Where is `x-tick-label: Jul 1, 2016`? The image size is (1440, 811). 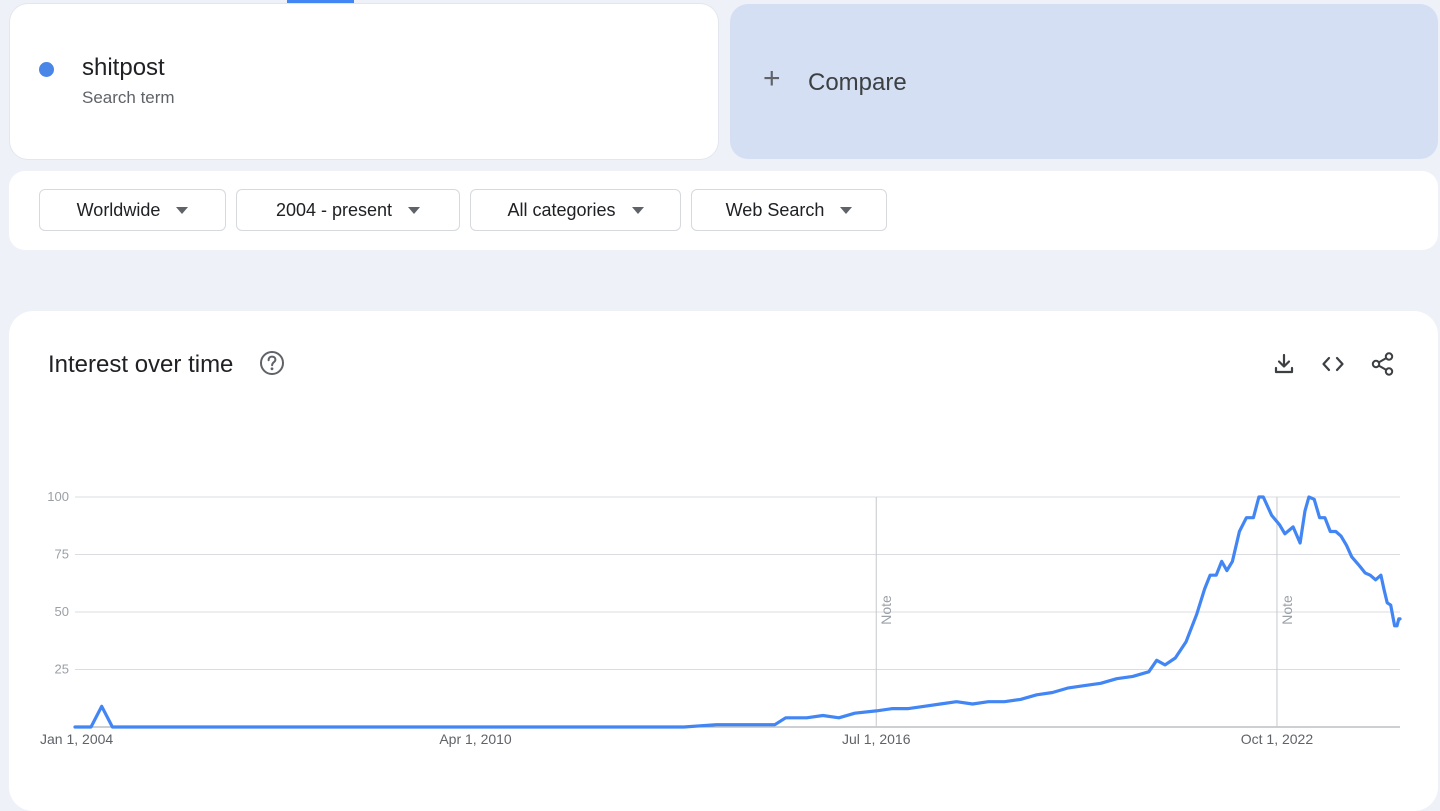 x-tick-label: Jul 1, 2016 is located at coordinates (876, 739).